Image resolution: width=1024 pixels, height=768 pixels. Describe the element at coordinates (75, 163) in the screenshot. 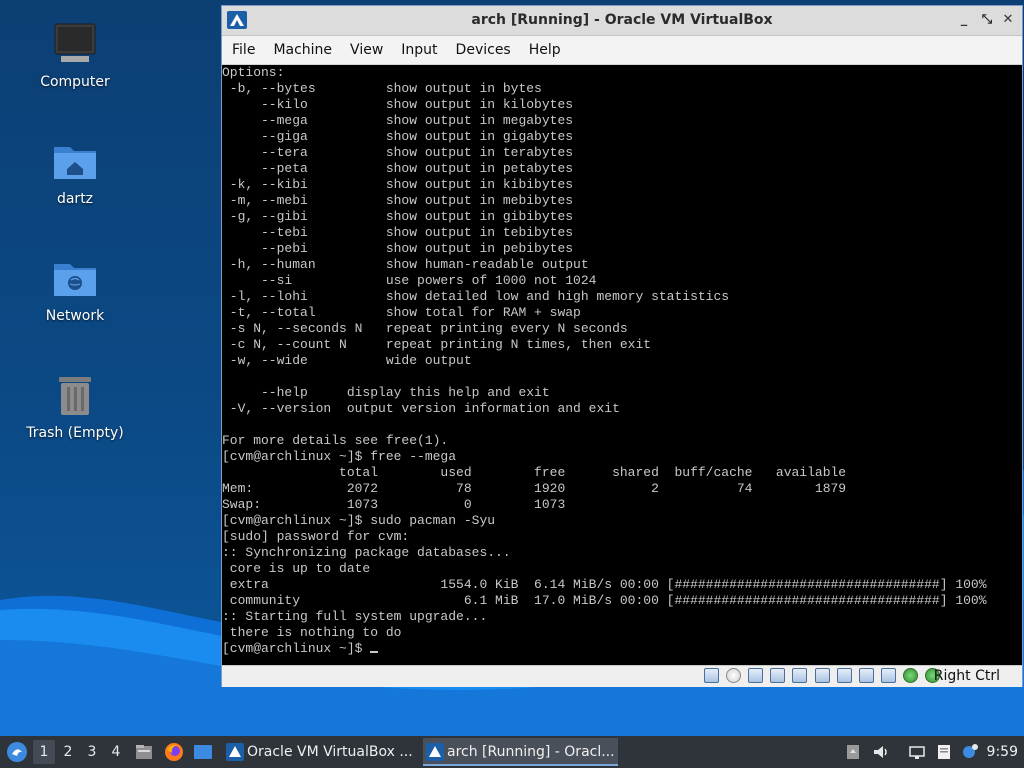

I see `home-folder-icon` at that location.